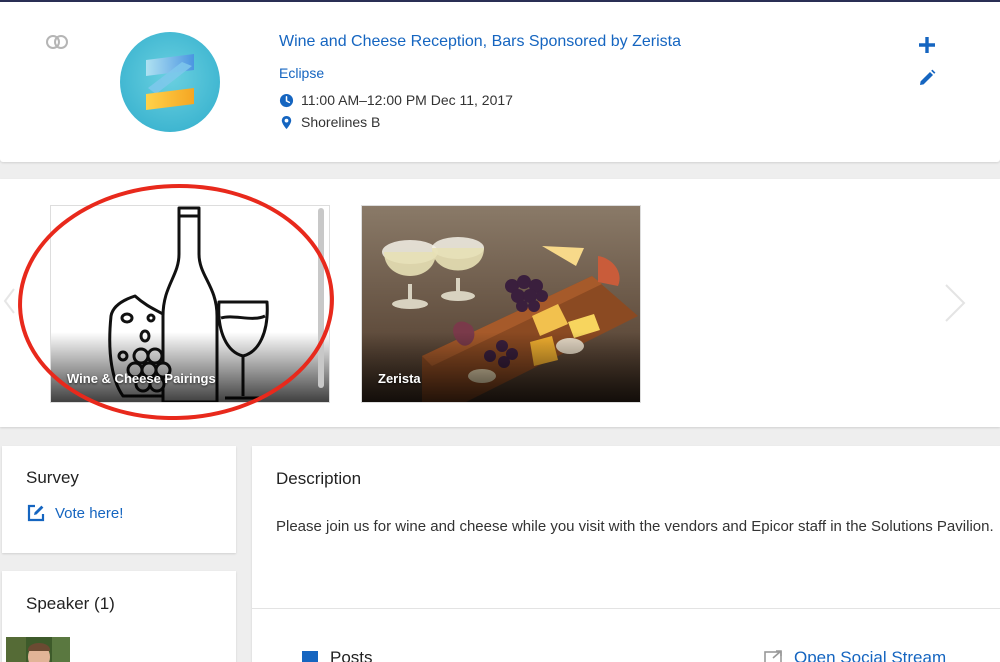 The height and width of the screenshot is (662, 1000). I want to click on carousel-item-zerista: Zerista, so click(501, 304).